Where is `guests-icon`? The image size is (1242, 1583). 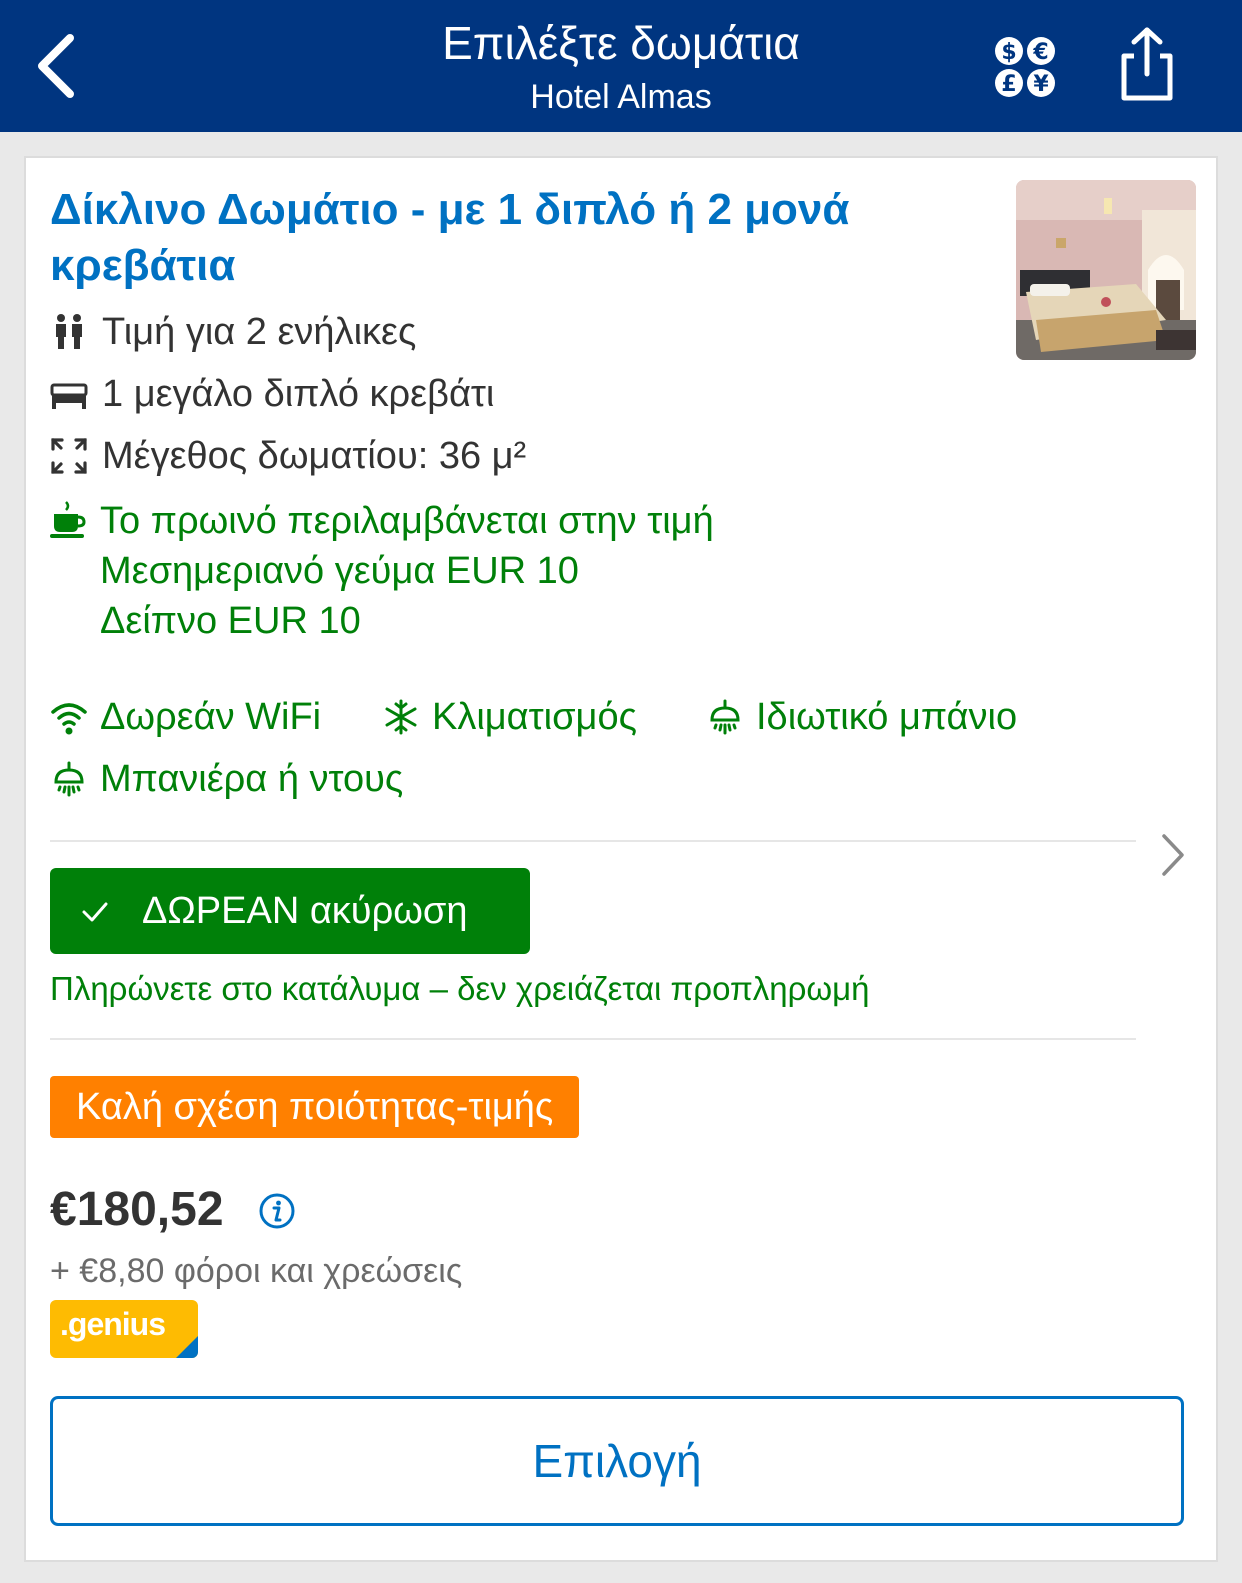 guests-icon is located at coordinates (69, 331).